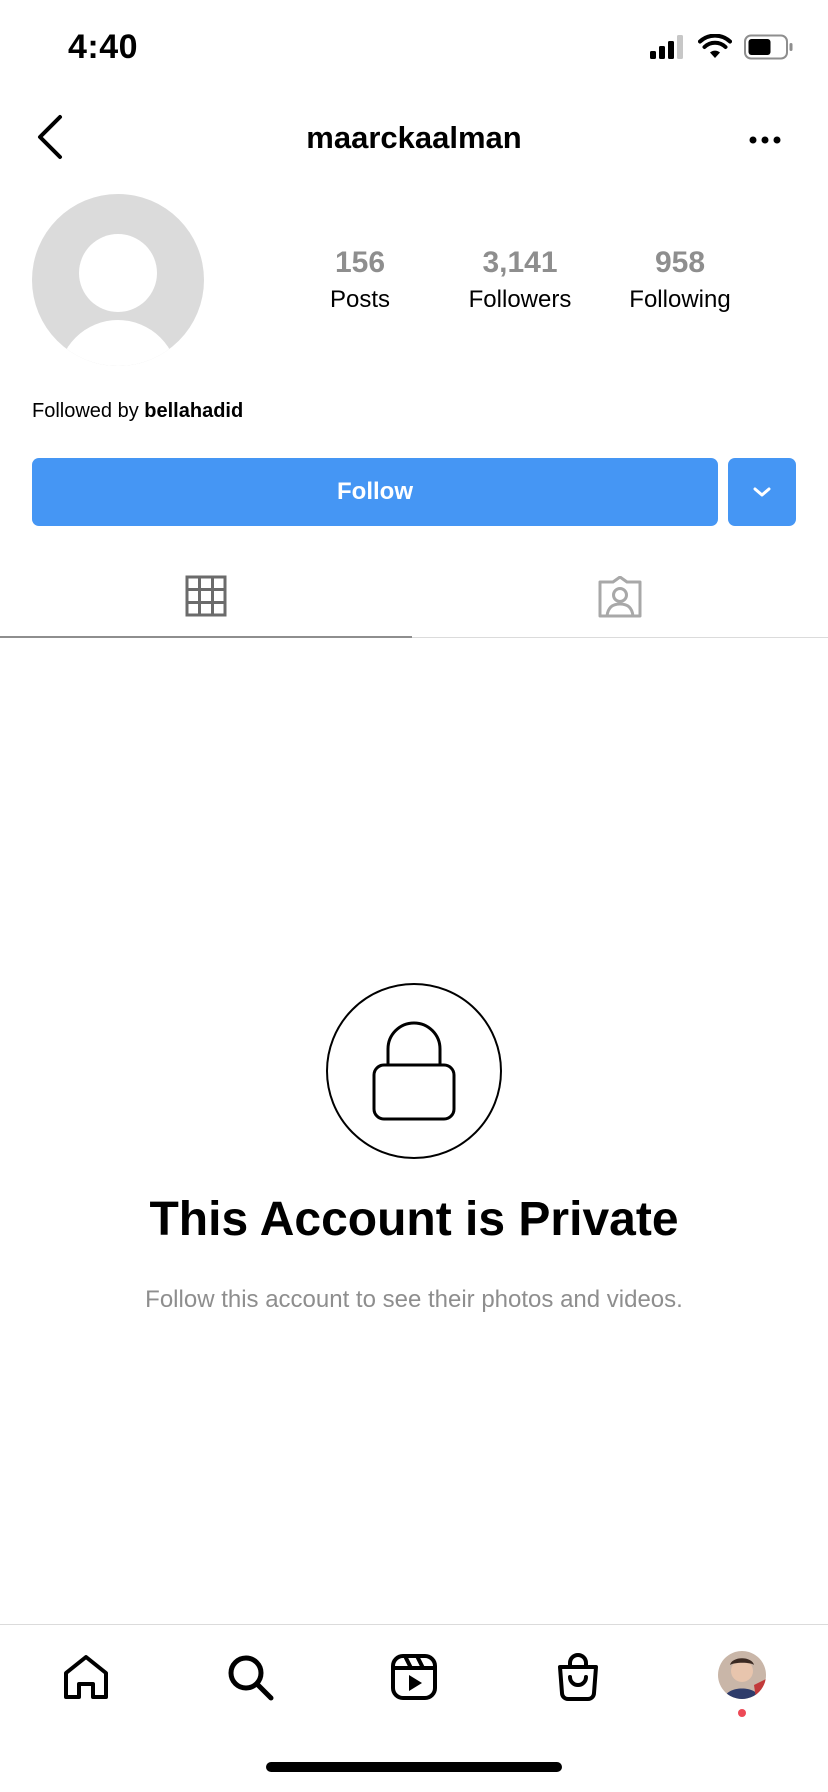  What do you see at coordinates (666, 47) in the screenshot?
I see `cellular-signal-icon` at bounding box center [666, 47].